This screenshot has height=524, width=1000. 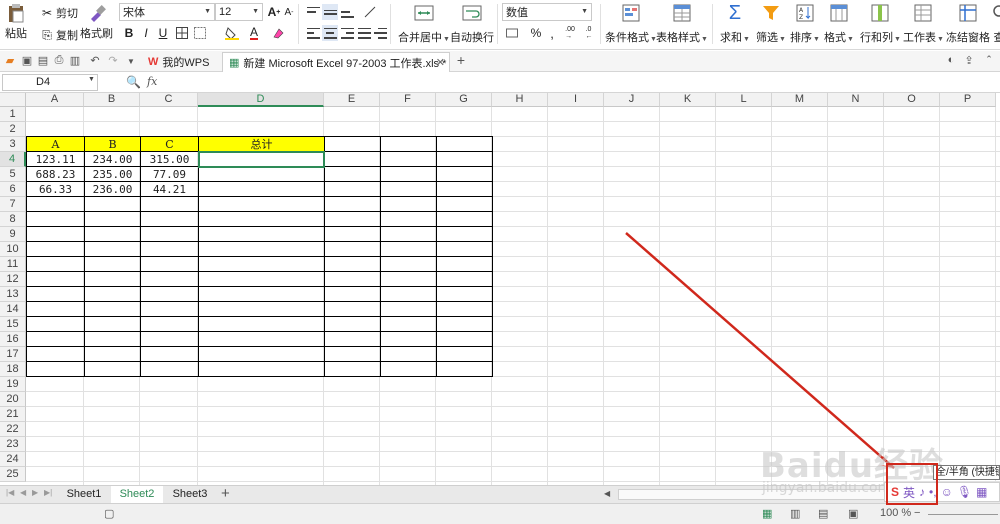 I want to click on active-cell-d4, so click(x=261, y=159).